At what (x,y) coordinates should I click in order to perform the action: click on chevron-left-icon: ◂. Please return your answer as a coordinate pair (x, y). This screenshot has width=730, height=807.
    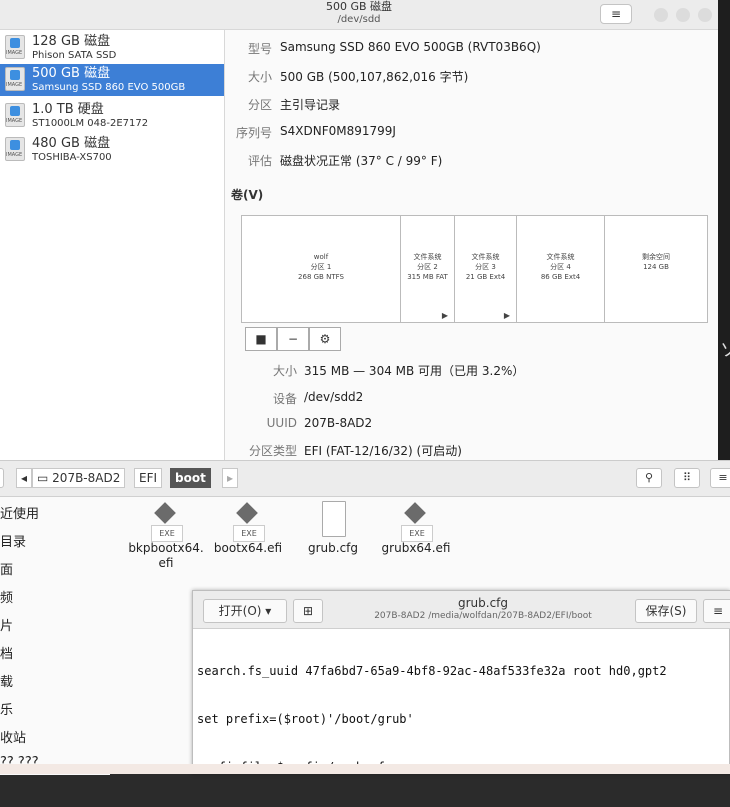
    Looking at the image, I should click on (24, 478).